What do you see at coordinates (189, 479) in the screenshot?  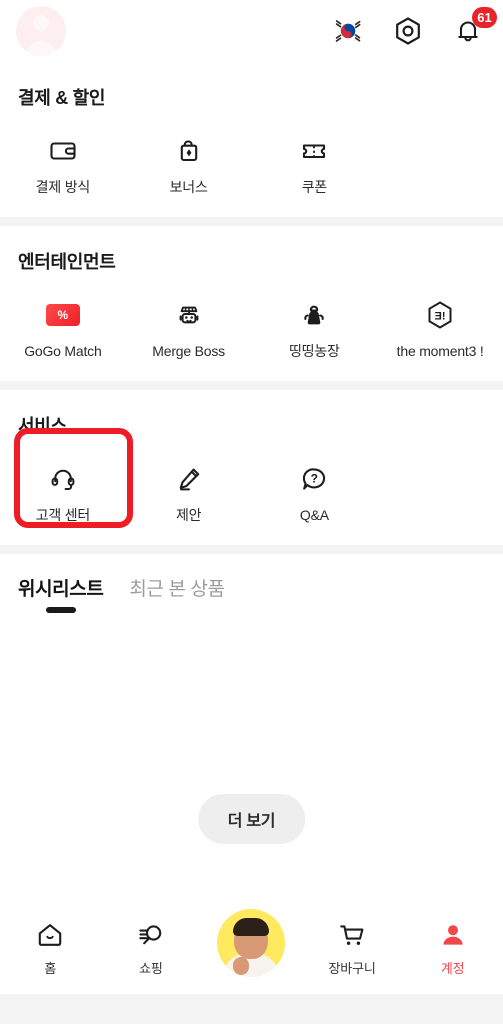 I see `pencil-icon` at bounding box center [189, 479].